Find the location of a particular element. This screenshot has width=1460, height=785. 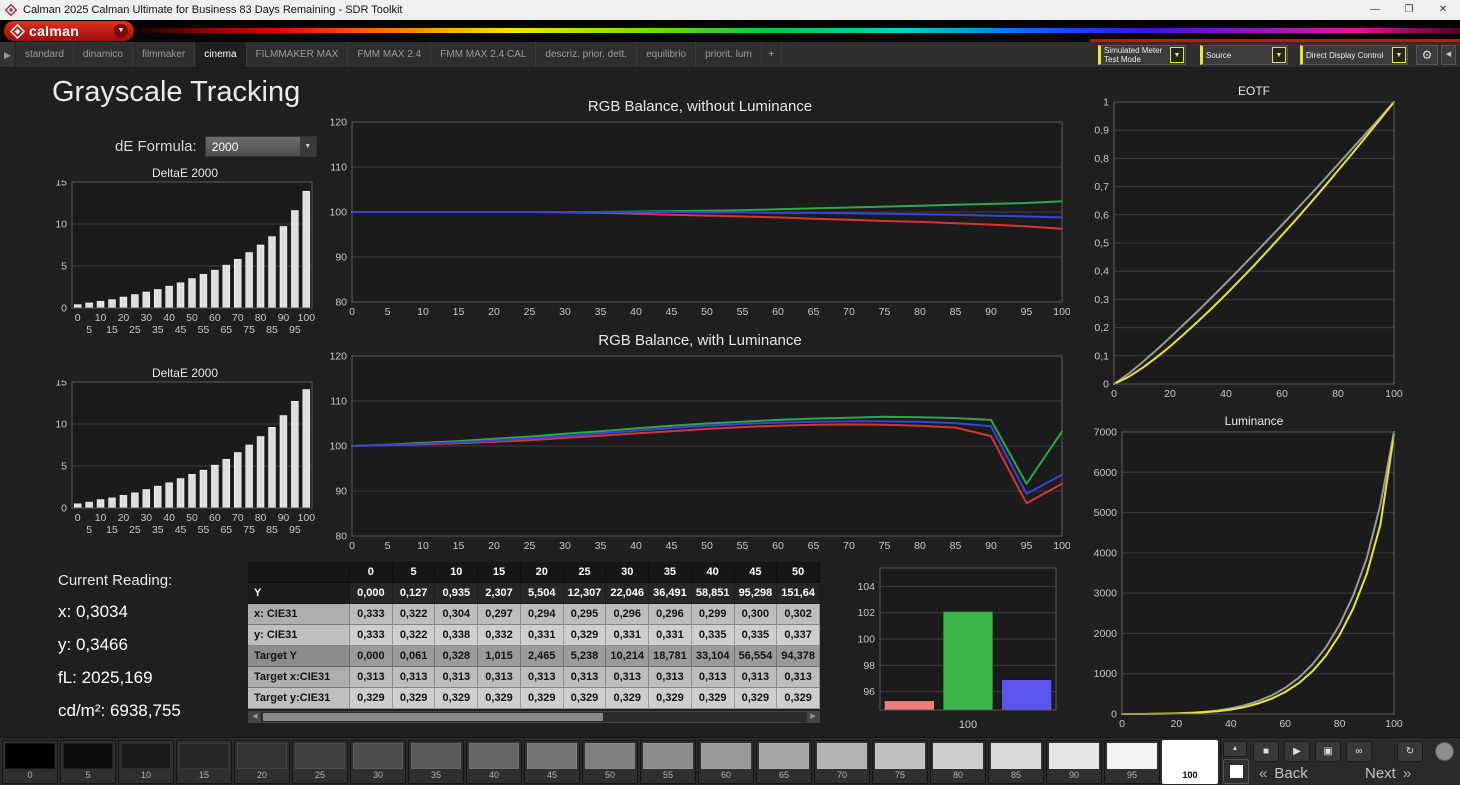

patch-button-85: 85 is located at coordinates (1016, 762).